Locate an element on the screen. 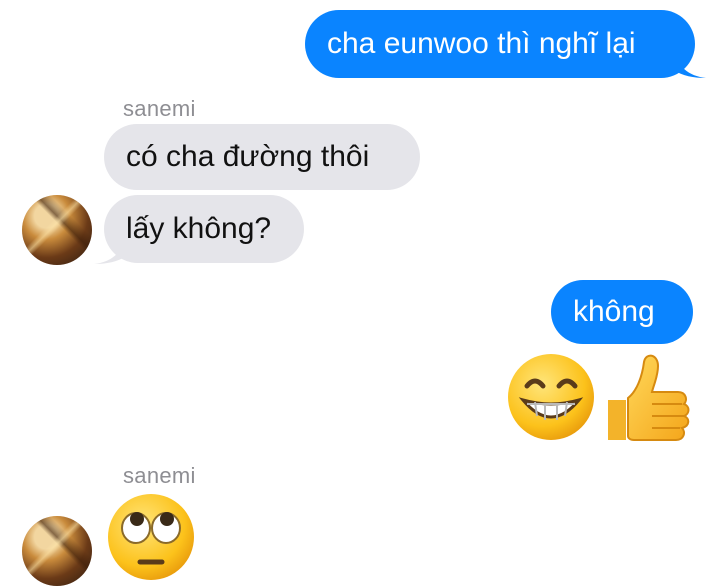  message-text: có cha đường thôi is located at coordinates (248, 156).